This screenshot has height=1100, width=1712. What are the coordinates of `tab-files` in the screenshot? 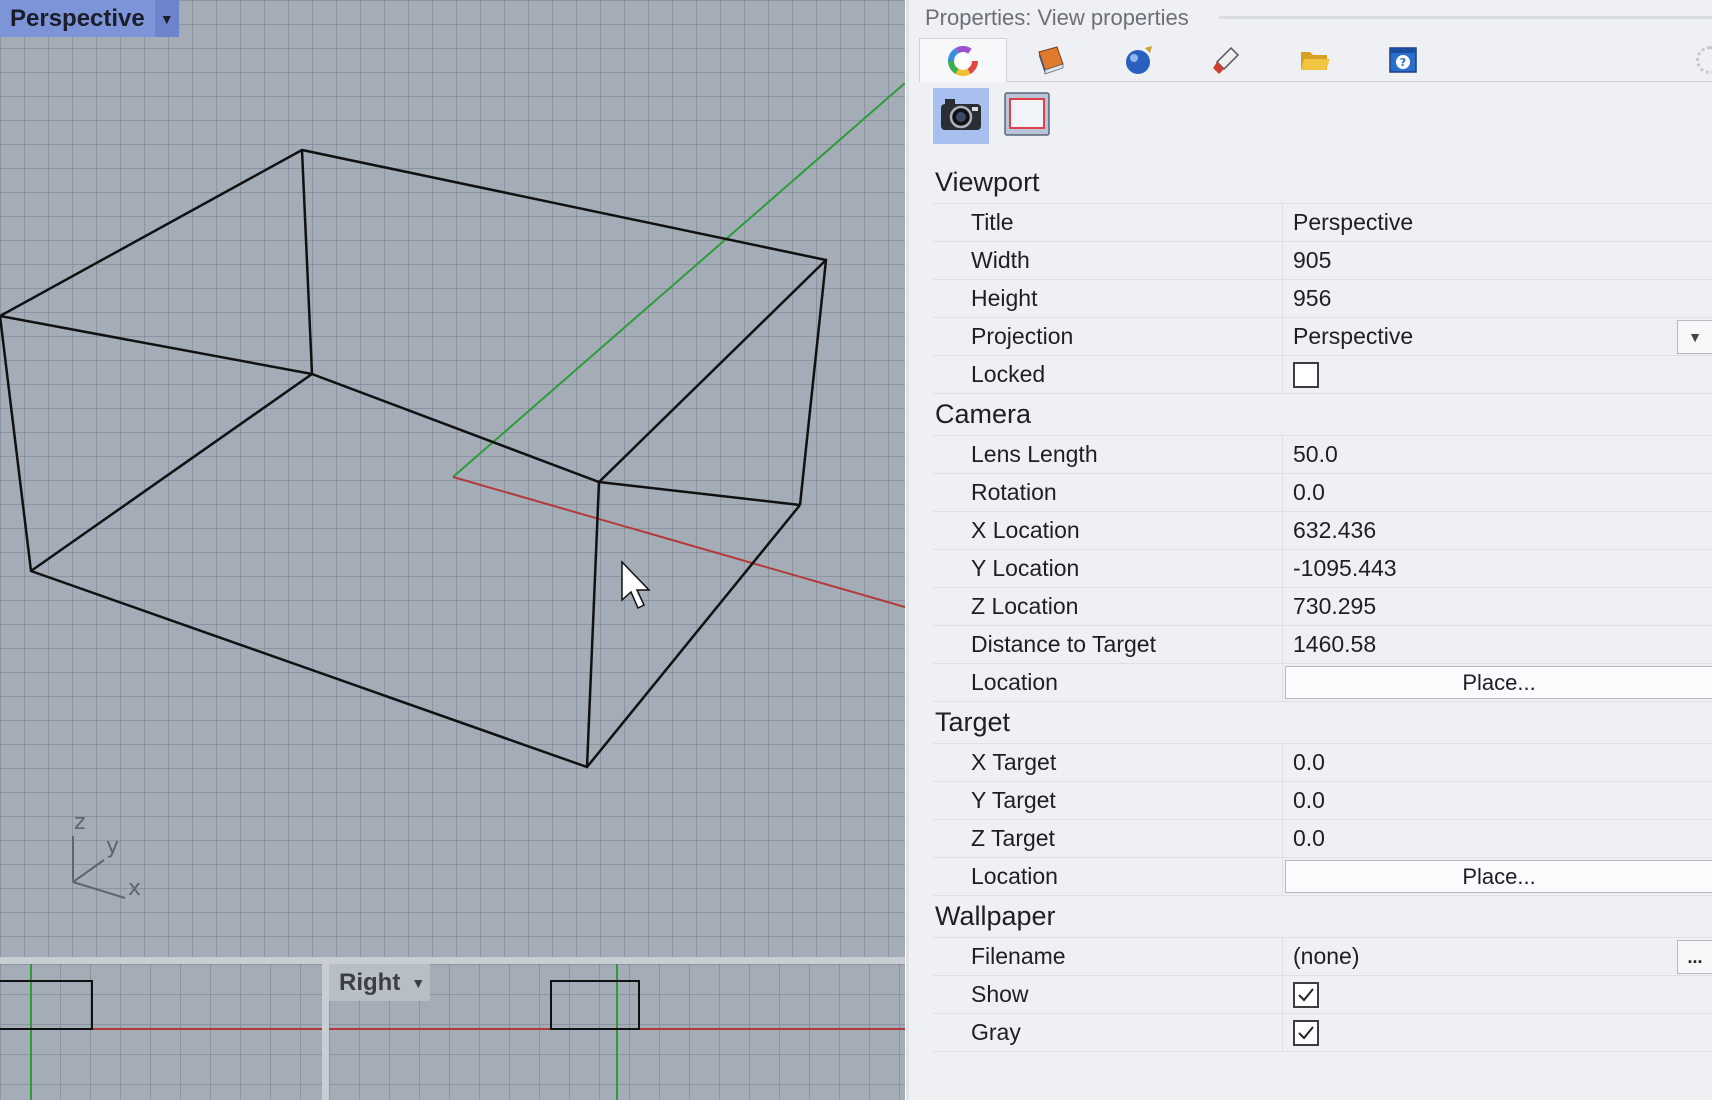 It's located at (1315, 60).